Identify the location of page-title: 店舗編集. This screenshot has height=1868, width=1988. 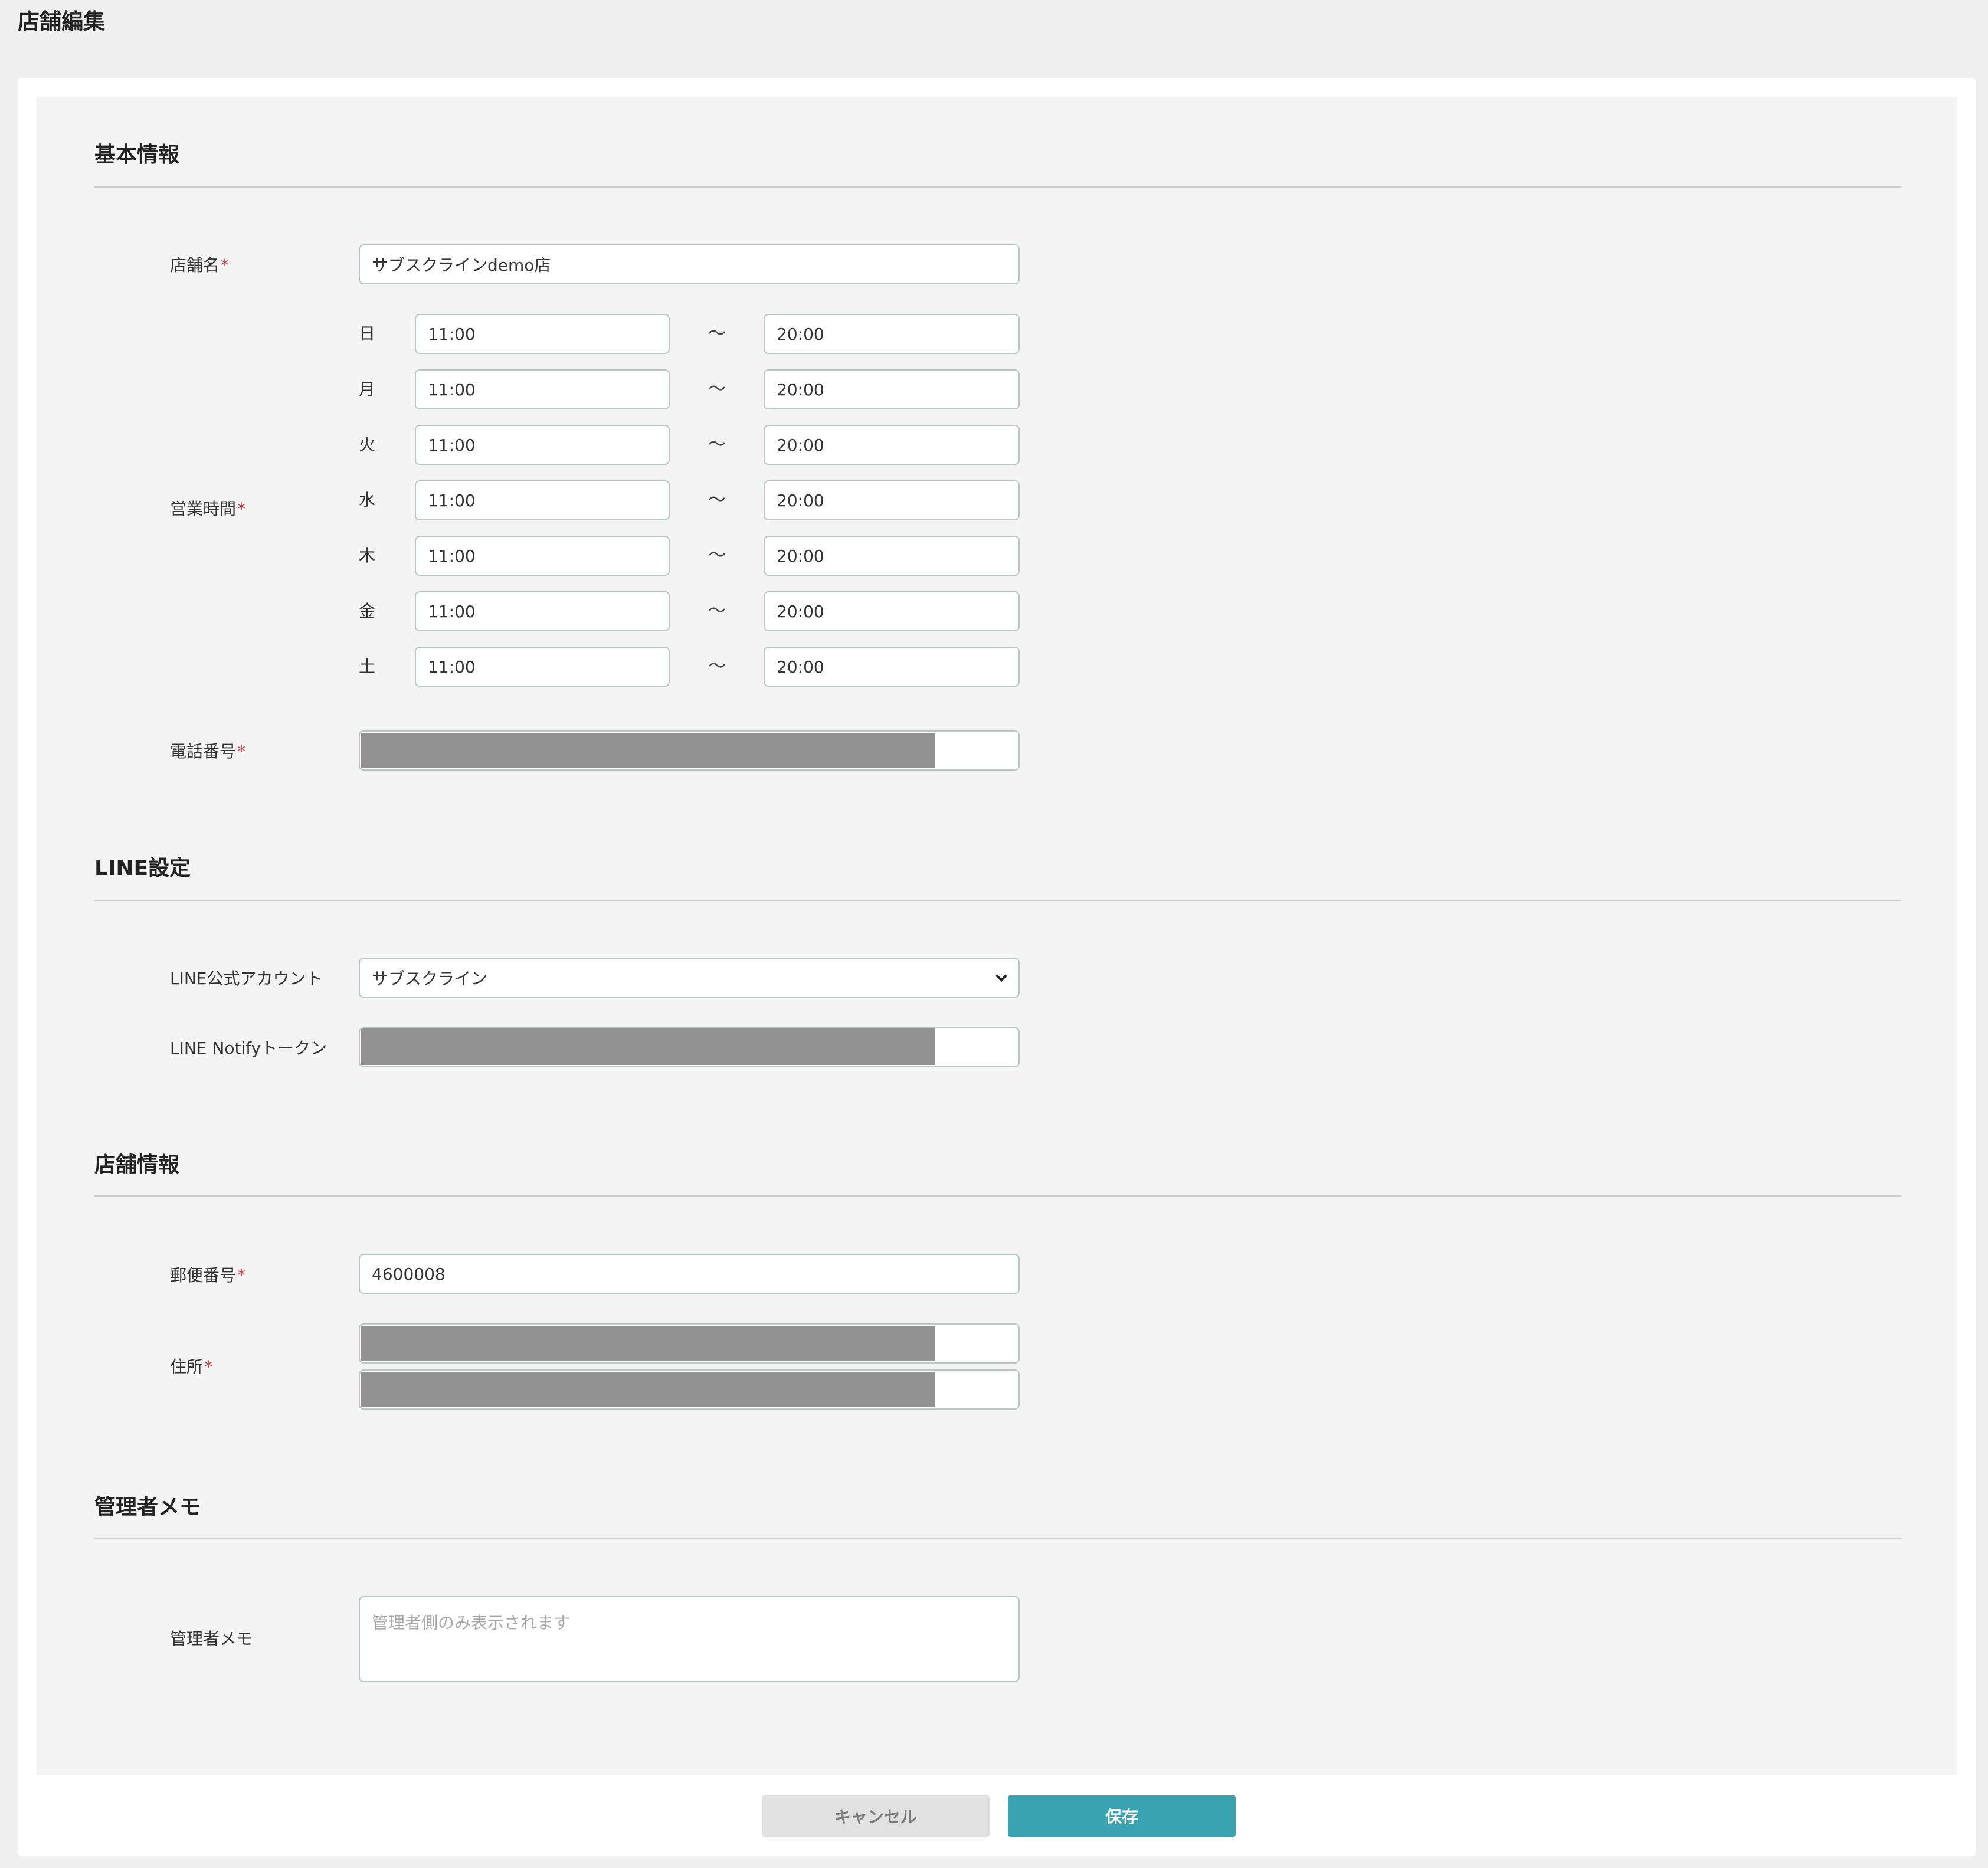
(61, 21).